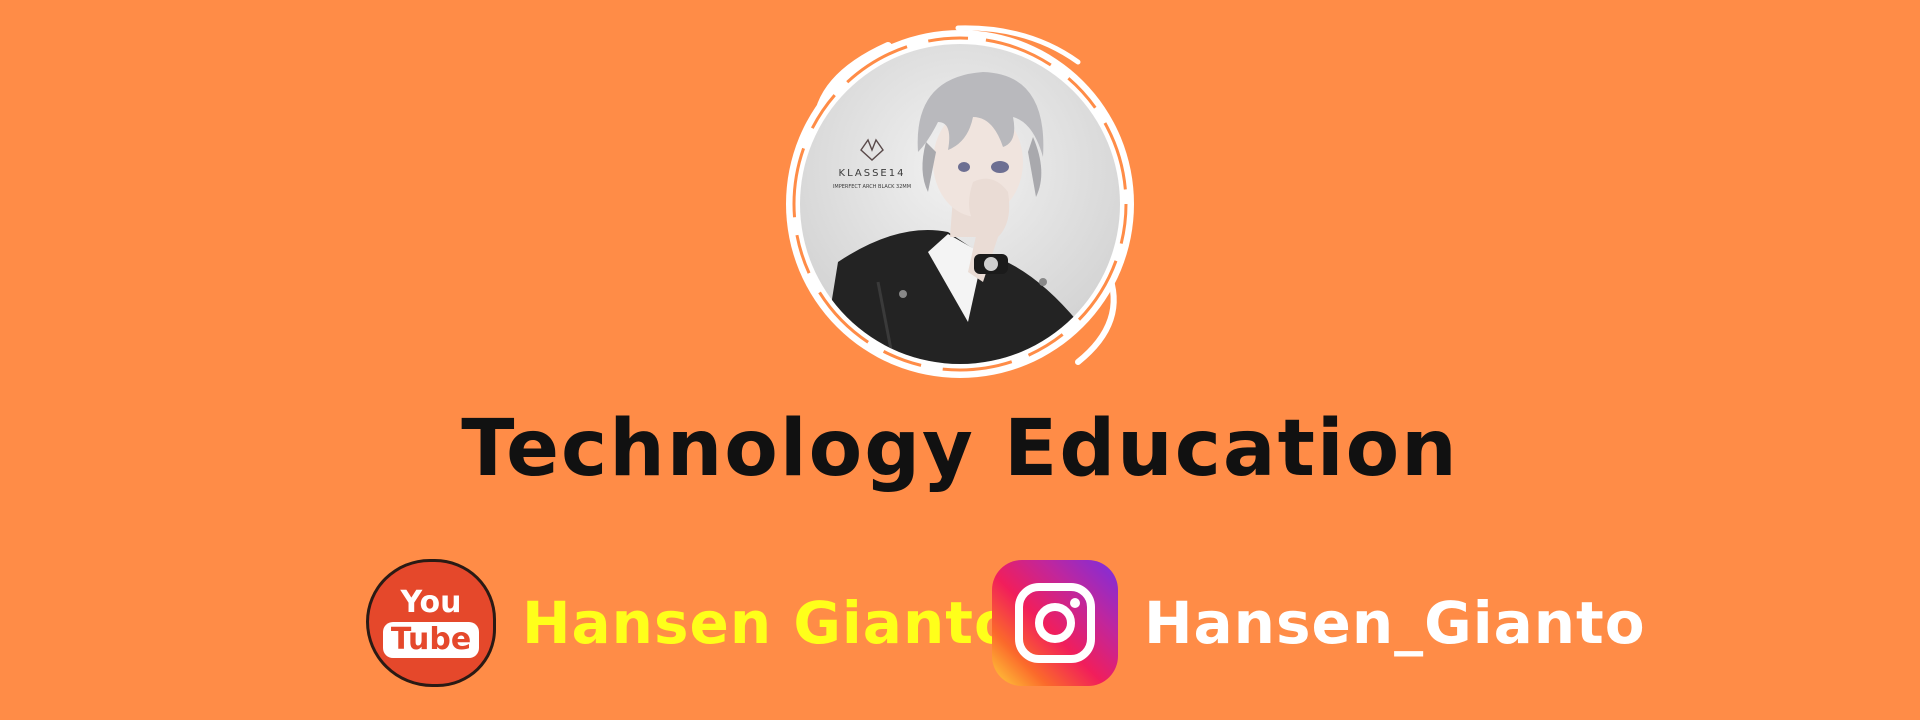 The image size is (1920, 720). What do you see at coordinates (960, 204) in the screenshot?
I see `profile-avatar: KLASSE14 IMPERFECT ARCH BLACK 32MM` at bounding box center [960, 204].